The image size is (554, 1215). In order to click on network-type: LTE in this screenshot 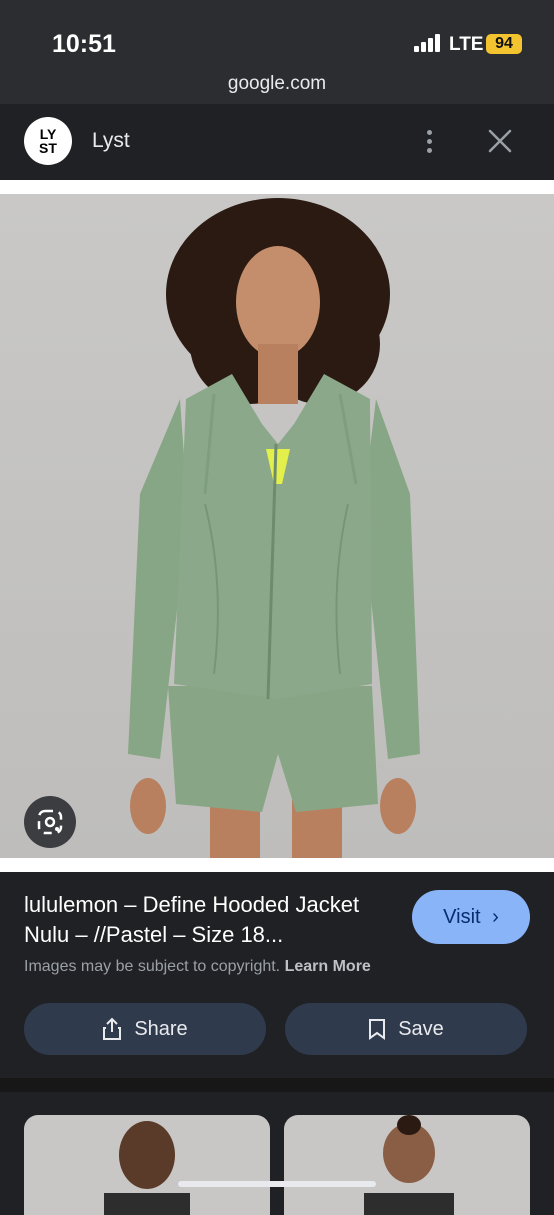, I will do `click(466, 44)`.